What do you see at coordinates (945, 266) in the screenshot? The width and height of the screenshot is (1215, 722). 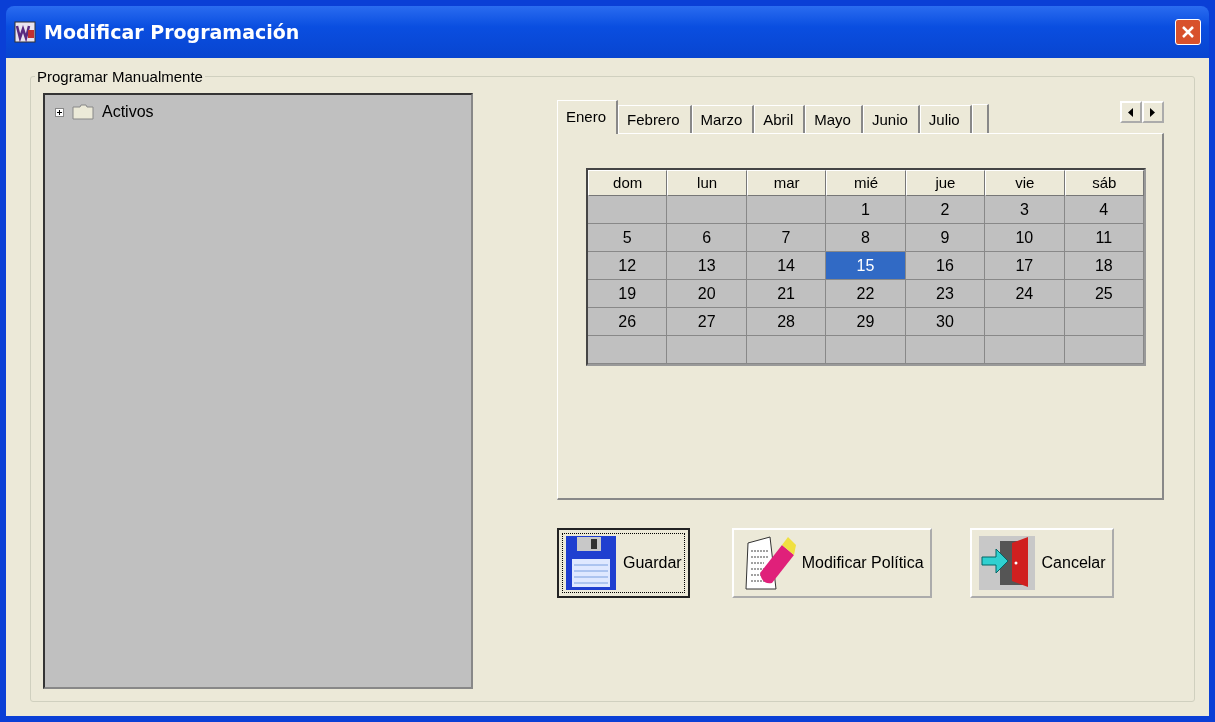 I see `day-cell: 16` at bounding box center [945, 266].